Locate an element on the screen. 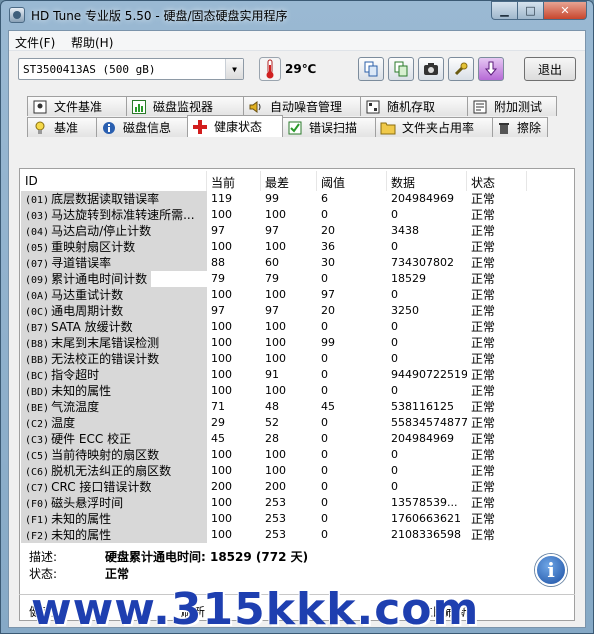  table-row: (BD) 未知的属性 100 100 0 0 正常 is located at coordinates (293, 391).